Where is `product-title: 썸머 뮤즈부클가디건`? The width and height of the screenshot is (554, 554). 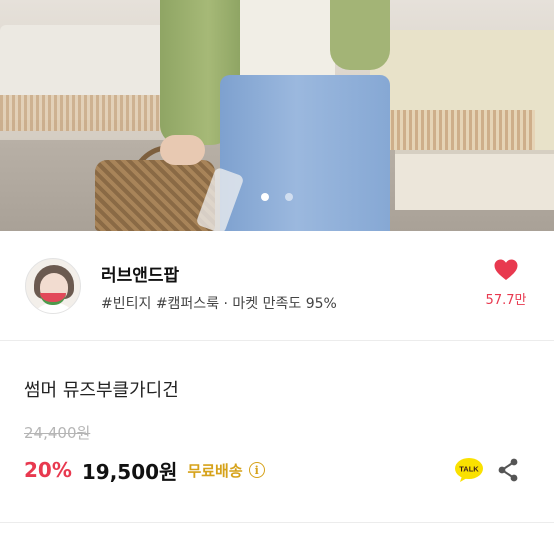 product-title: 썸머 뮤즈부클가디건 is located at coordinates (101, 390).